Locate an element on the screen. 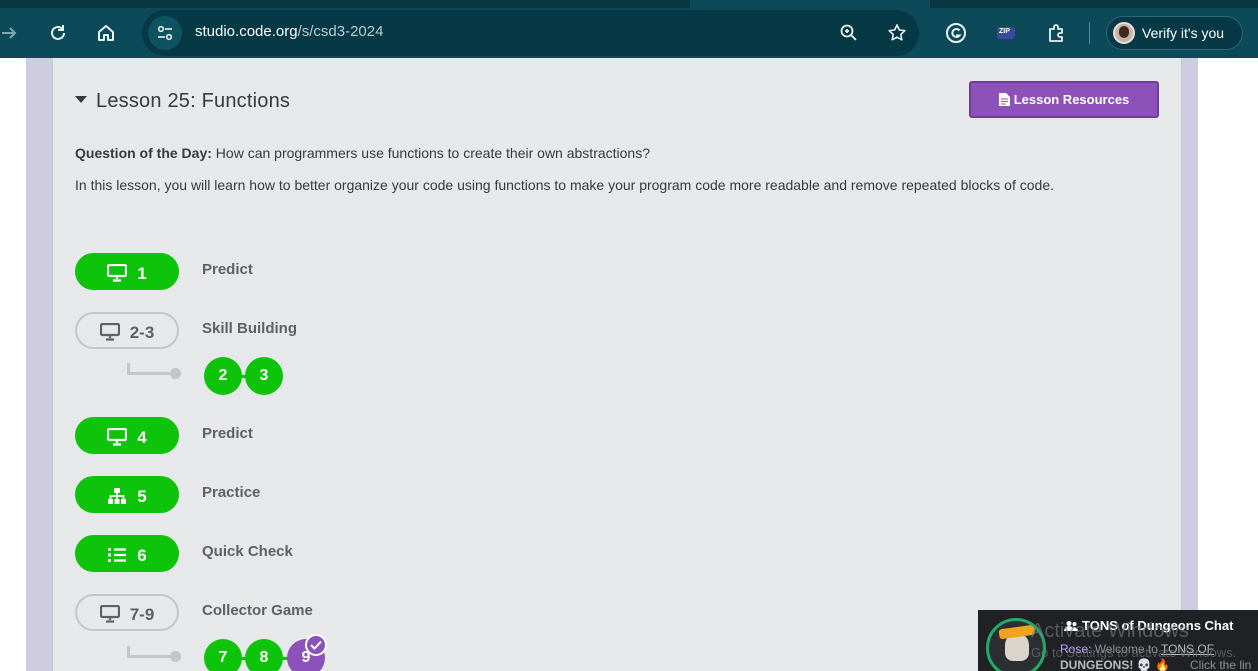  zip-label: ZIP is located at coordinates (1004, 31).